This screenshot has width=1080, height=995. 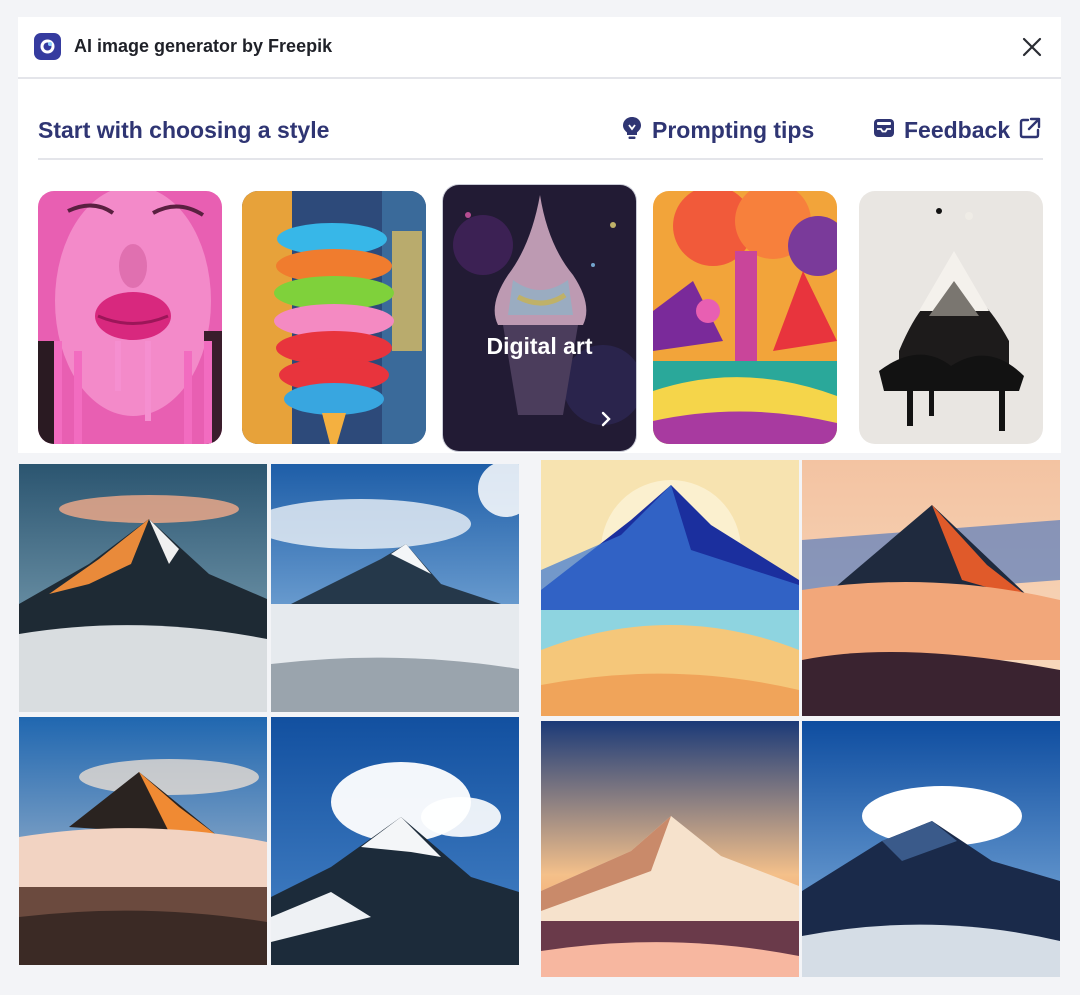 What do you see at coordinates (632, 130) in the screenshot?
I see `lightbulb-icon` at bounding box center [632, 130].